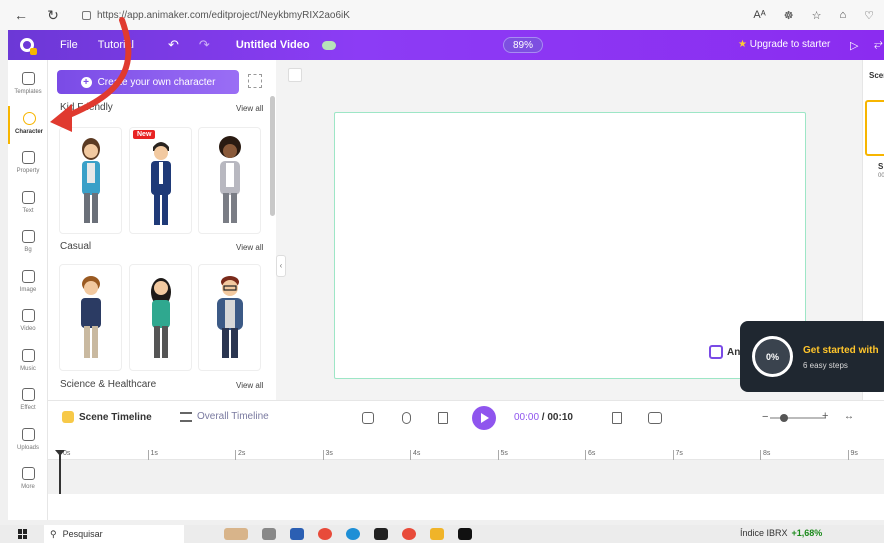 This screenshot has width=884, height=543. I want to click on tab-scene-timeline: Scene Timeline, so click(107, 417).